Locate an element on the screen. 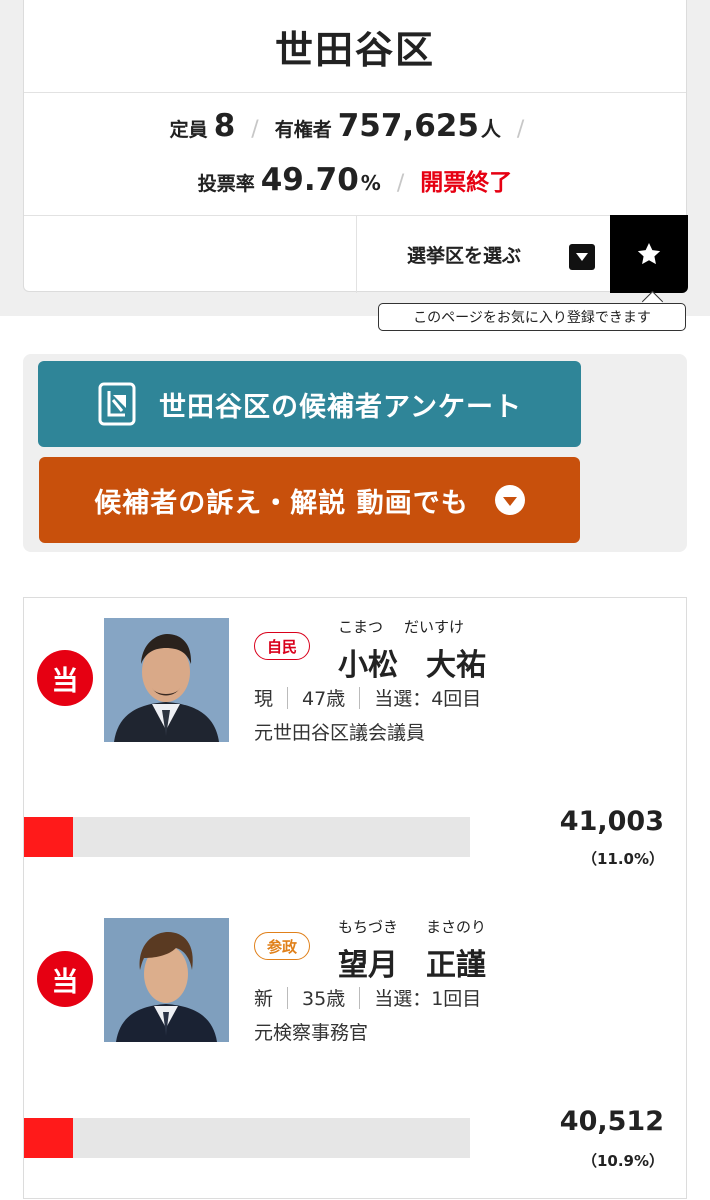 This screenshot has height=1200, width=710. district-actions: 選挙区を選ぶ is located at coordinates (356, 254).